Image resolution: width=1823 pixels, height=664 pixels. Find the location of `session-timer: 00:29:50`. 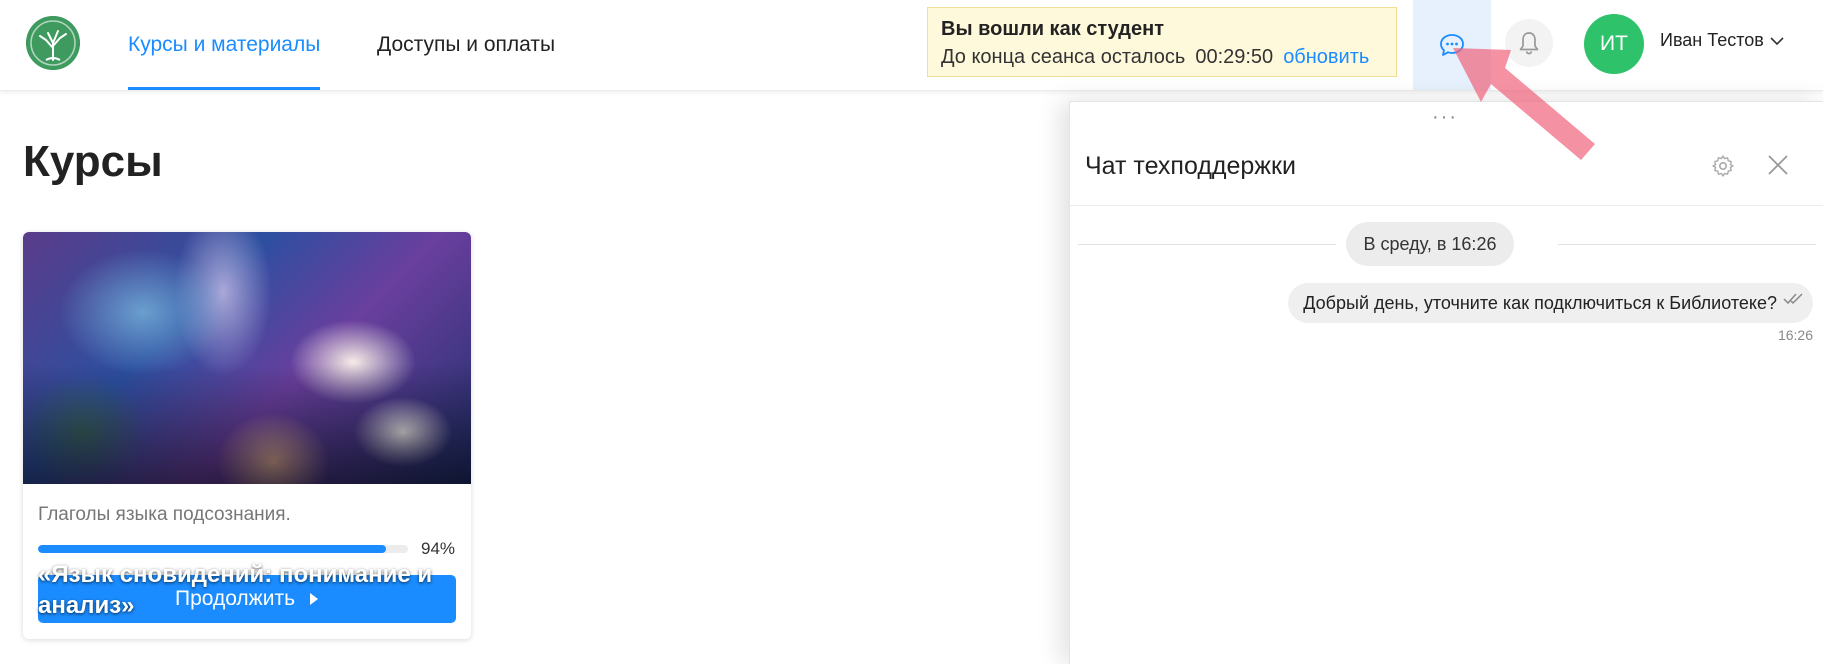

session-timer: 00:29:50 is located at coordinates (1234, 57).